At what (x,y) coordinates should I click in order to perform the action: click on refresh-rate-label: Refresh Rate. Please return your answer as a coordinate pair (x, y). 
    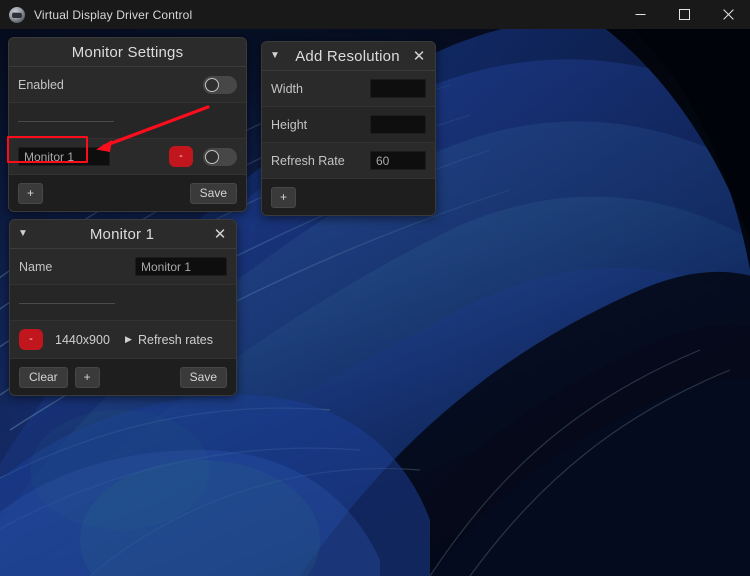
    Looking at the image, I should click on (308, 160).